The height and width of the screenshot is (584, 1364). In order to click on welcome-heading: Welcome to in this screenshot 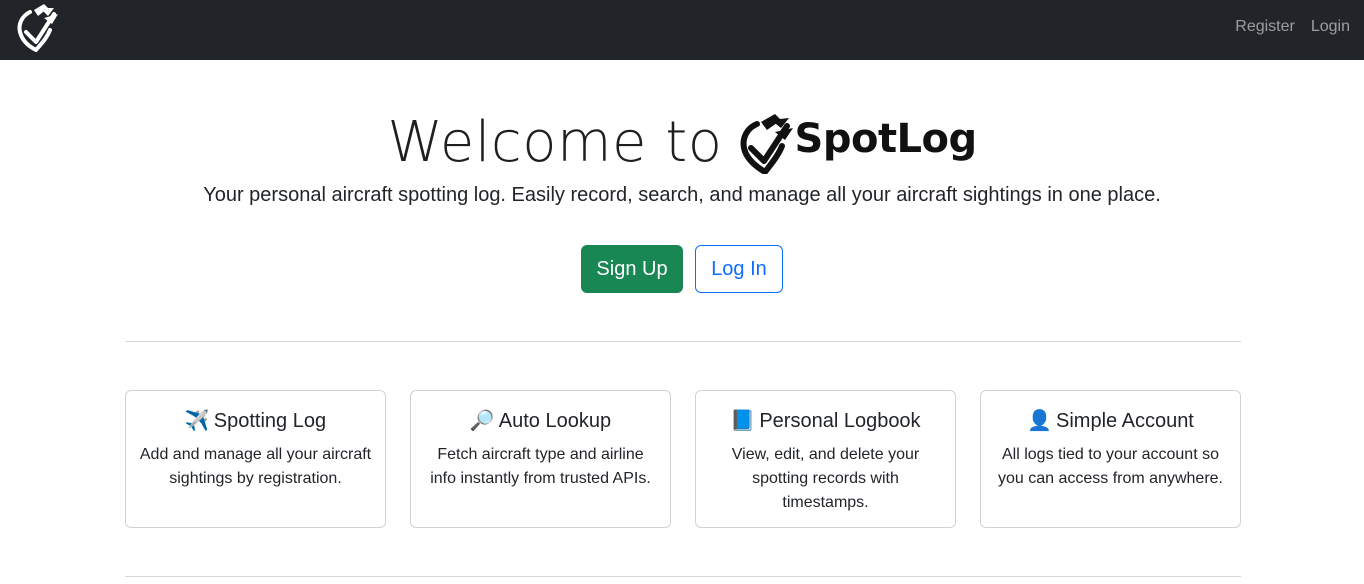, I will do `click(555, 142)`.